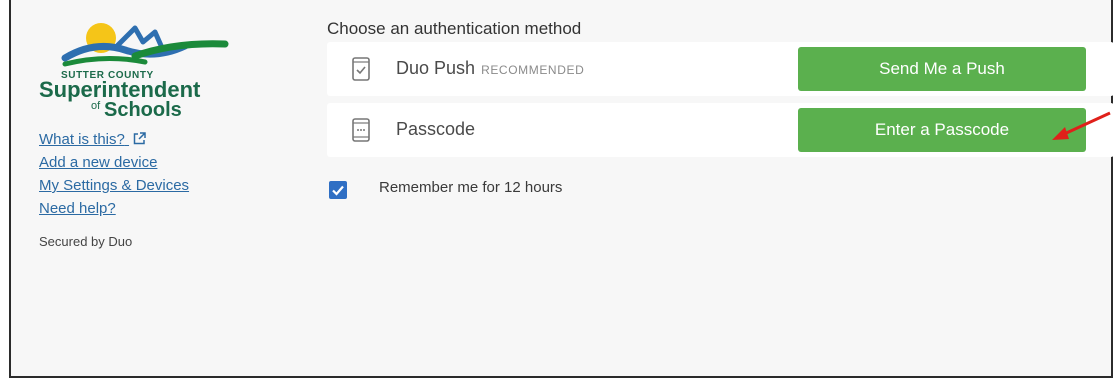 This screenshot has width=1114, height=379. What do you see at coordinates (86, 241) in the screenshot?
I see `secured-by-duo: Secured by Duo` at bounding box center [86, 241].